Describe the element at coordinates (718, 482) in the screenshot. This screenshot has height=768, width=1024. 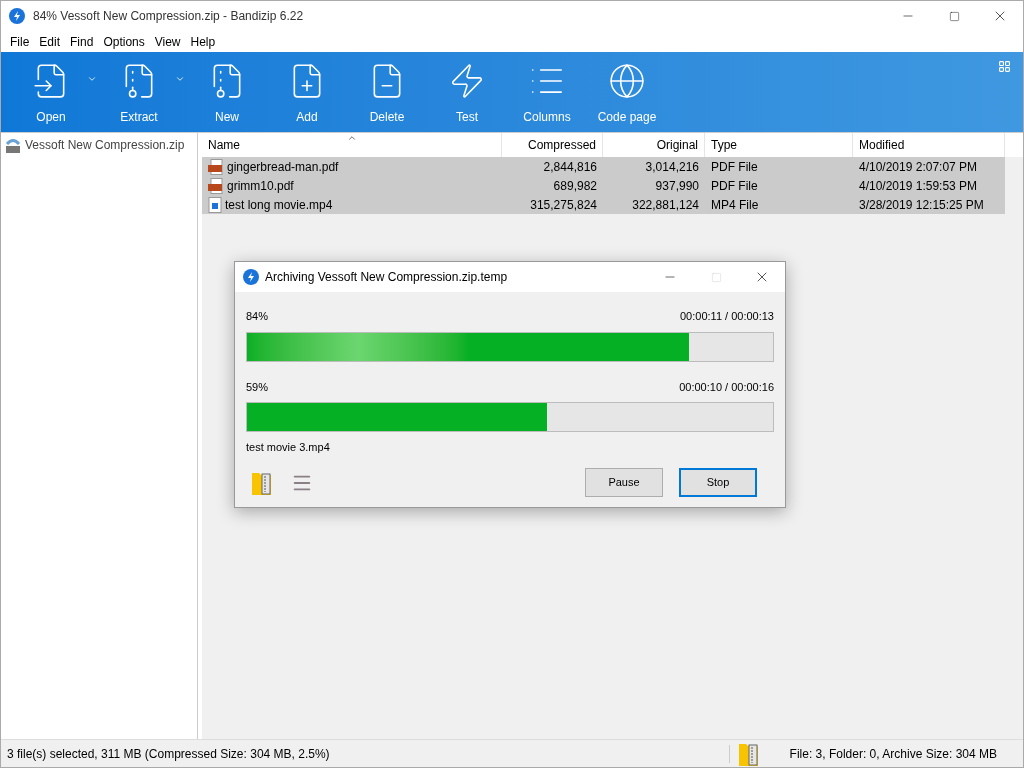
I see `dialog-button: Stop` at that location.